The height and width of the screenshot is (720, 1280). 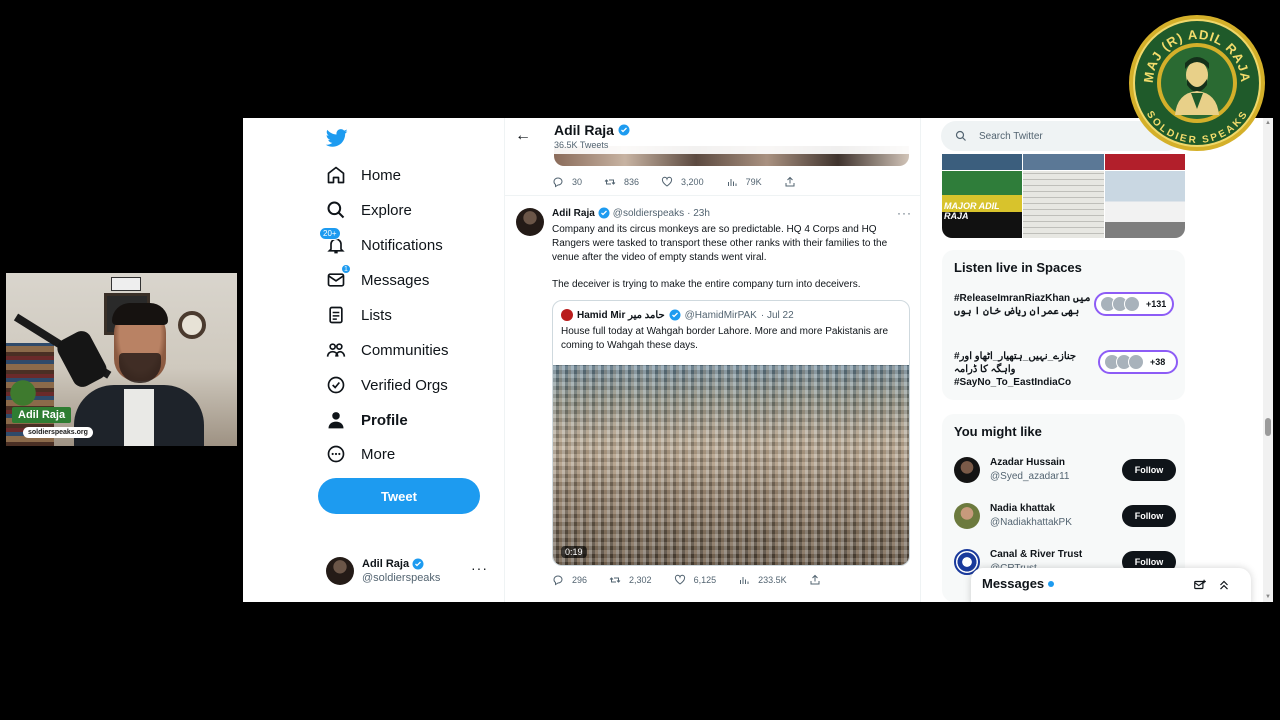 What do you see at coordinates (630, 580) in the screenshot?
I see `retweet-button: 2,302` at bounding box center [630, 580].